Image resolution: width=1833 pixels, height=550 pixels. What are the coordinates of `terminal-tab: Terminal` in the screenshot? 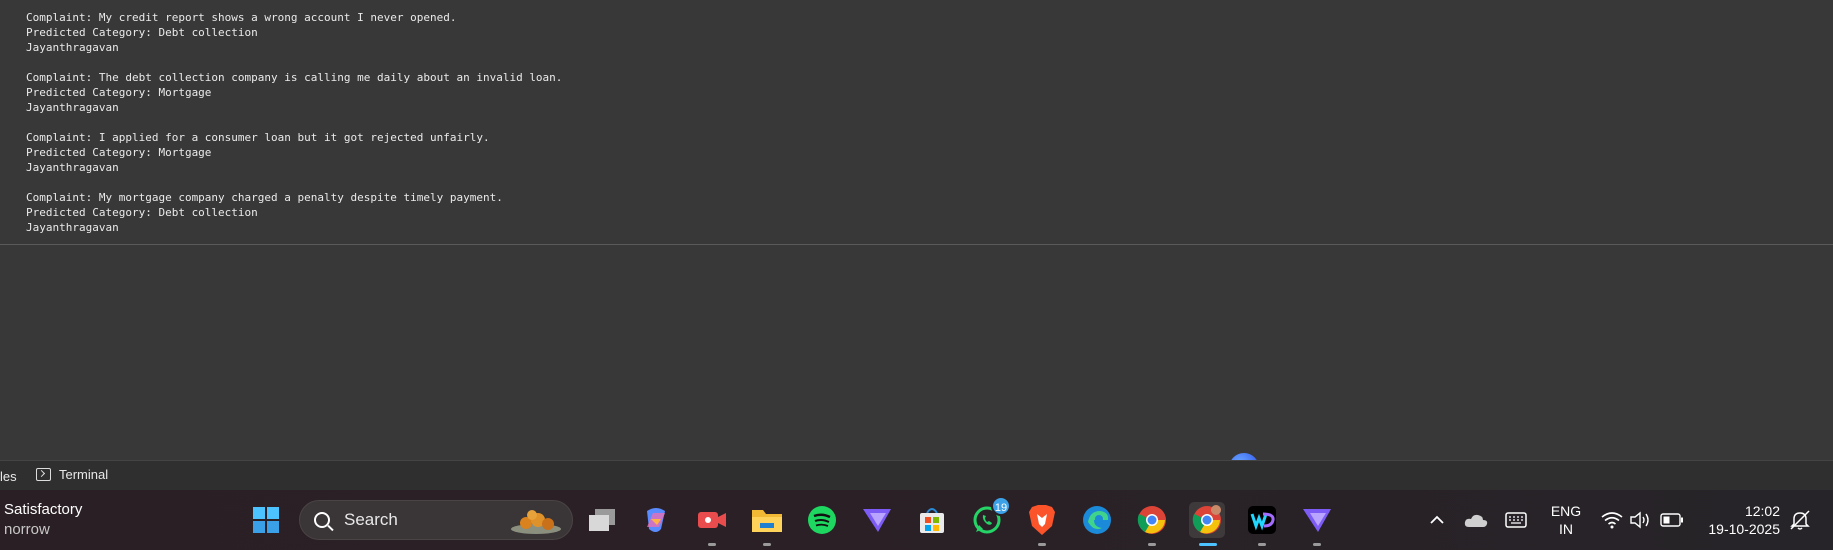 It's located at (72, 474).